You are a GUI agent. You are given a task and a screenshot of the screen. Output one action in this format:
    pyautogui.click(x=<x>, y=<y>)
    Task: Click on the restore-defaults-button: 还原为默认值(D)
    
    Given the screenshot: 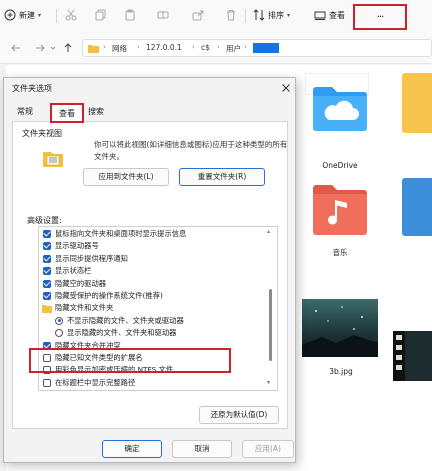 What is the action you would take?
    pyautogui.click(x=239, y=415)
    